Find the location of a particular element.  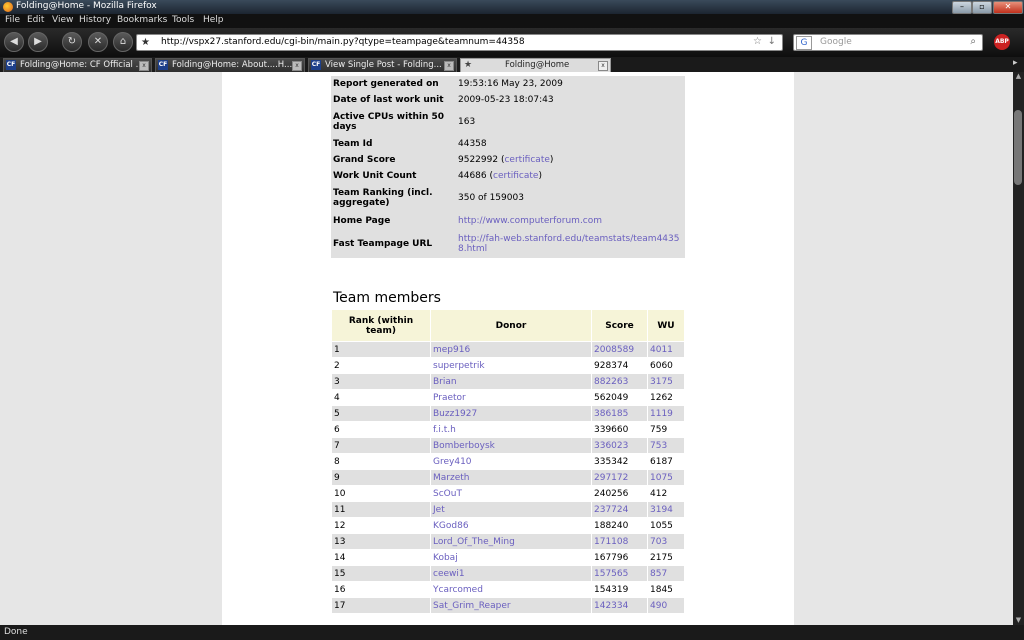

menu-view: View is located at coordinates (62, 20).